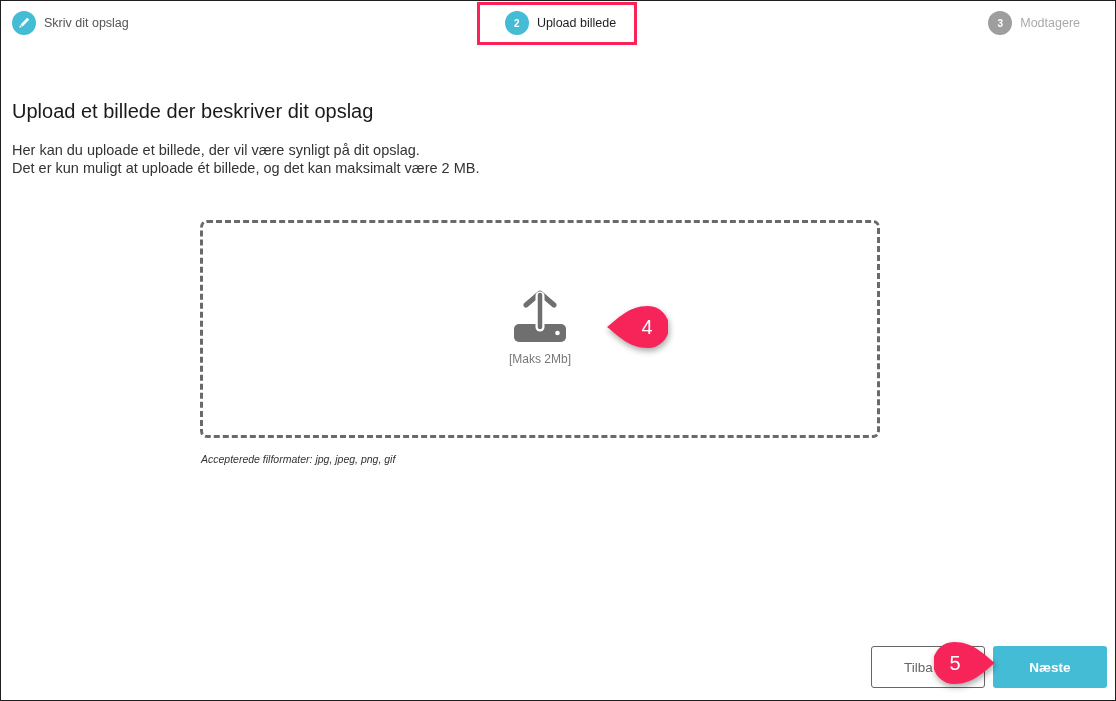  Describe the element at coordinates (193, 111) in the screenshot. I see `page-heading: Upload et billede der beskriver dit opslag` at that location.